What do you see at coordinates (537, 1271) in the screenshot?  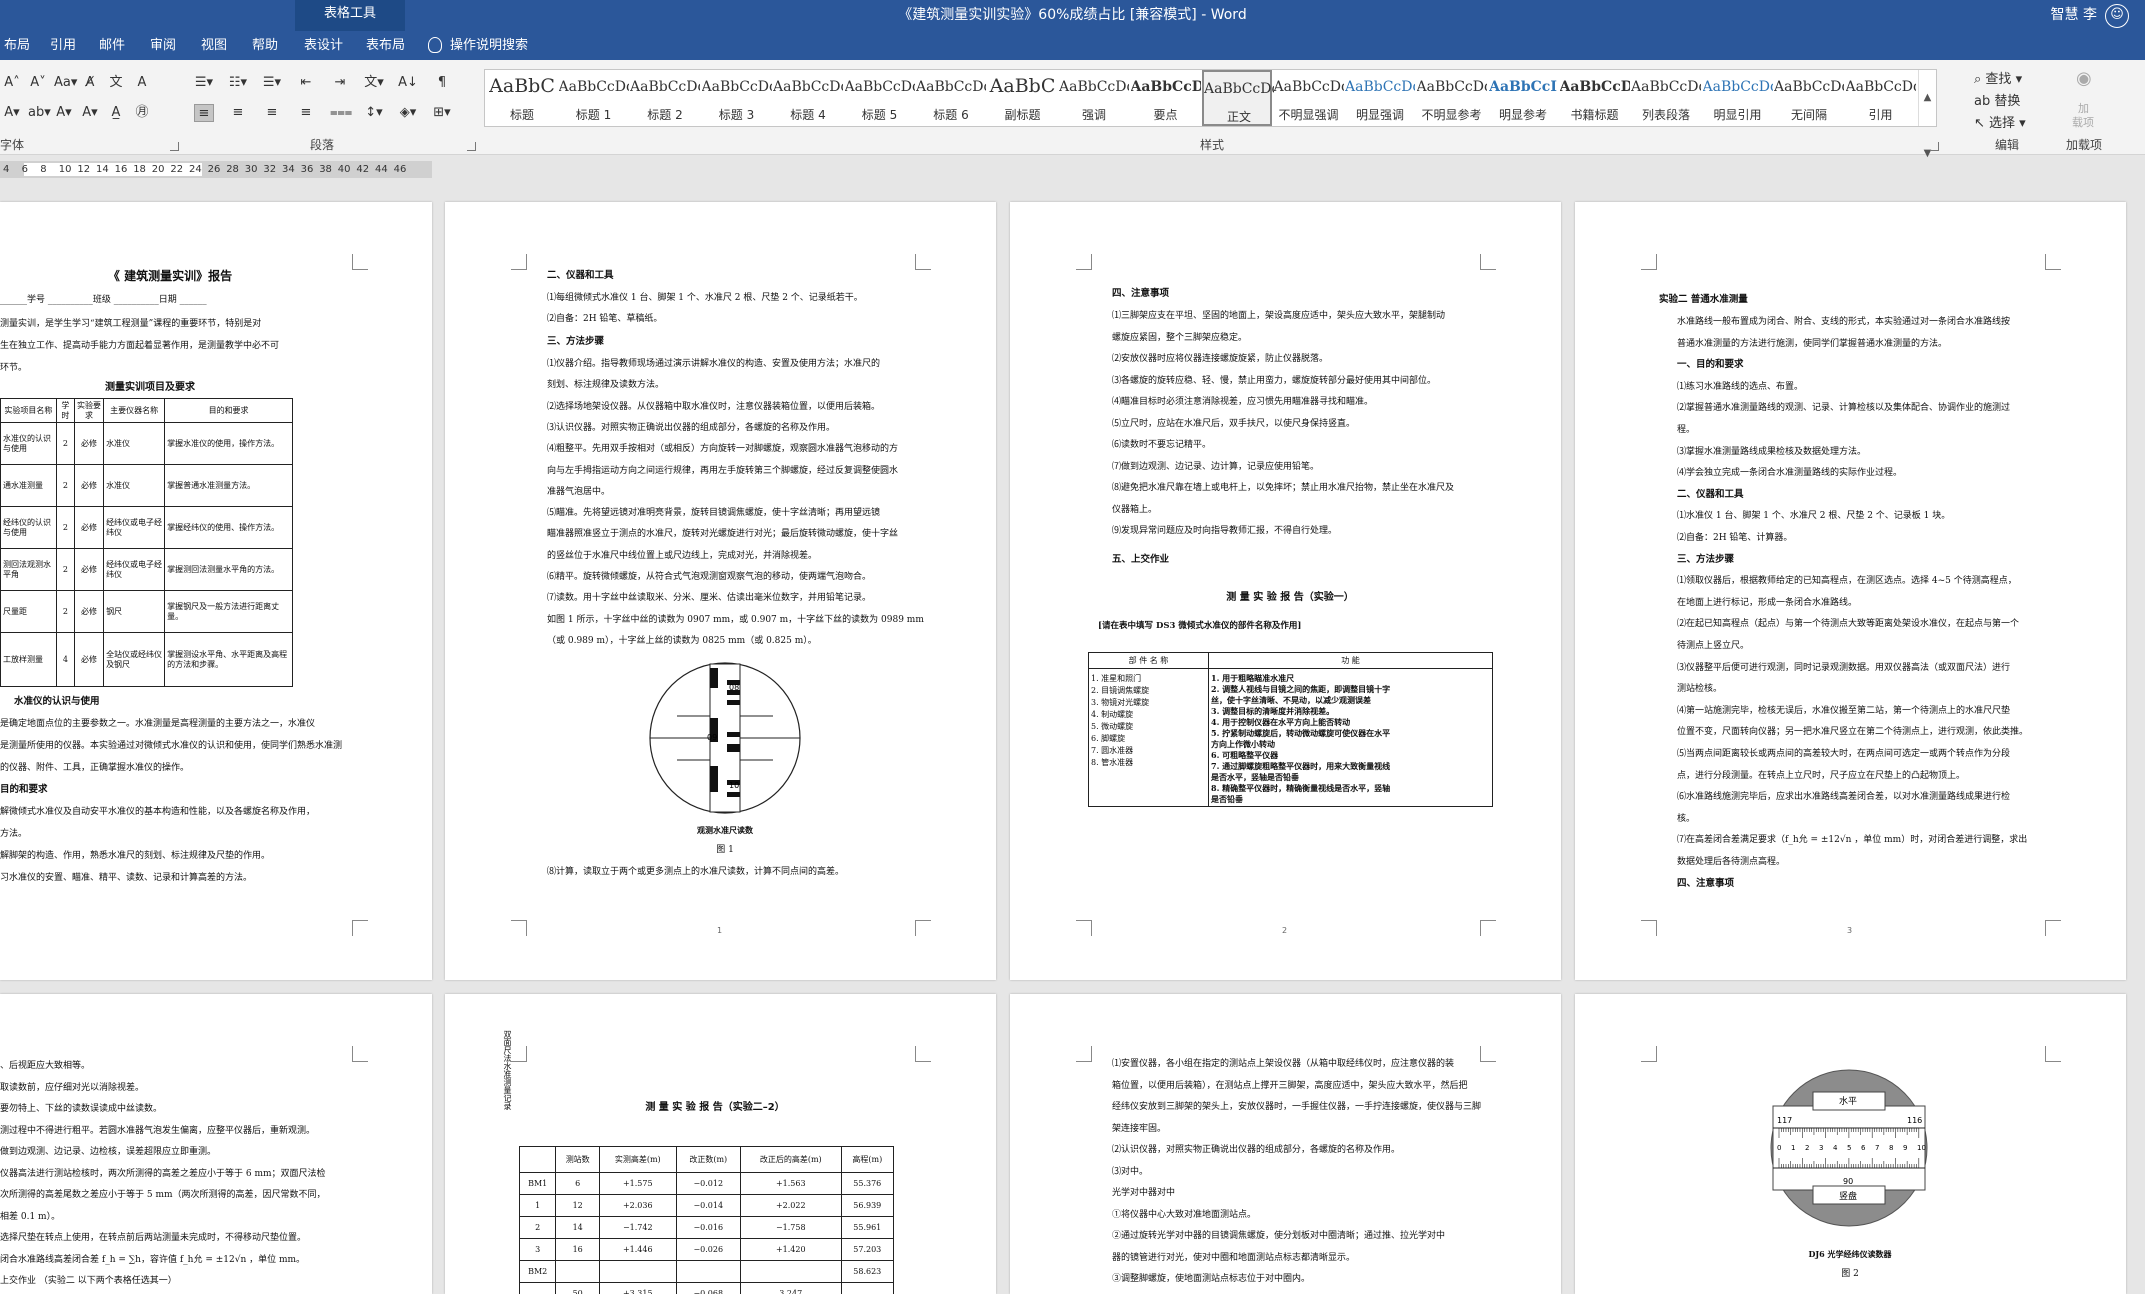 I see `table-cell: BM2` at bounding box center [537, 1271].